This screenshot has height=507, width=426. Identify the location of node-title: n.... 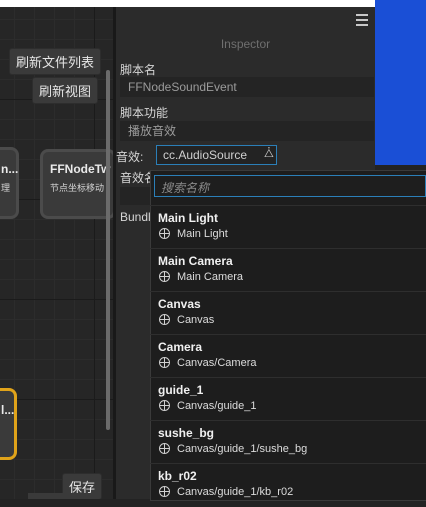
(10, 169).